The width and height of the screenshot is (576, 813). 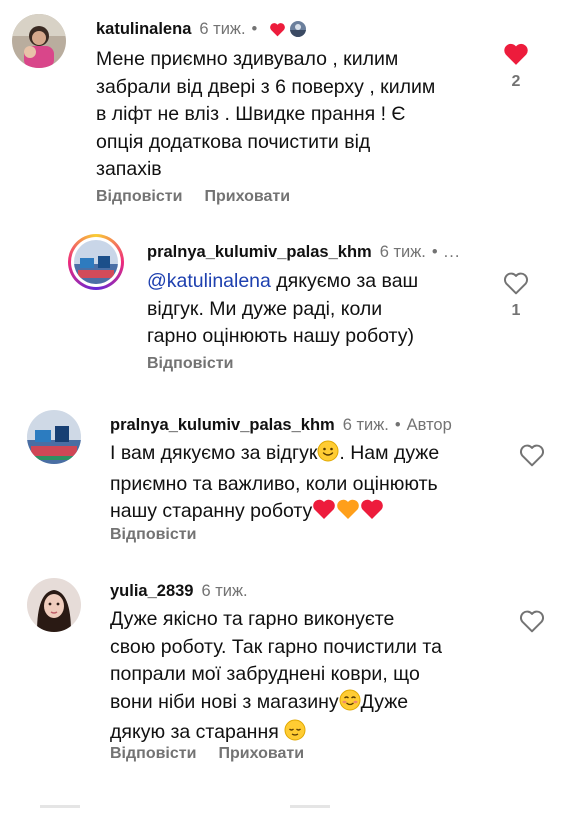 What do you see at coordinates (129, 169) in the screenshot?
I see `comment-text-line: запахів` at bounding box center [129, 169].